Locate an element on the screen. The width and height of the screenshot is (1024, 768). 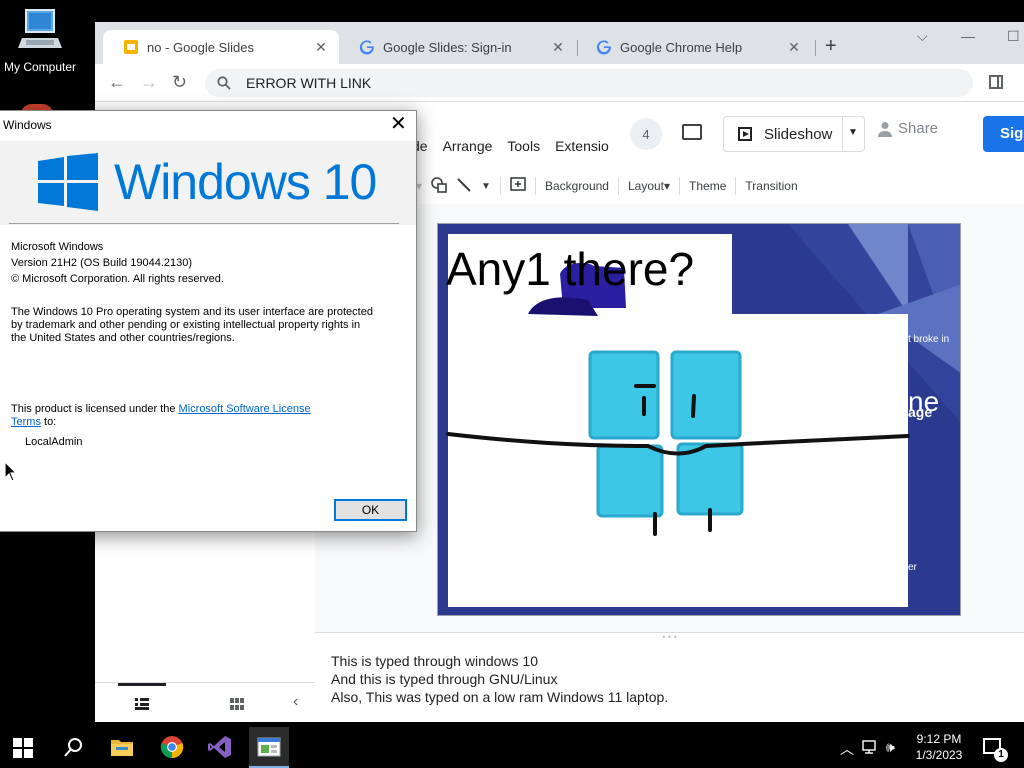
layout-button: Layout▾ is located at coordinates (649, 186).